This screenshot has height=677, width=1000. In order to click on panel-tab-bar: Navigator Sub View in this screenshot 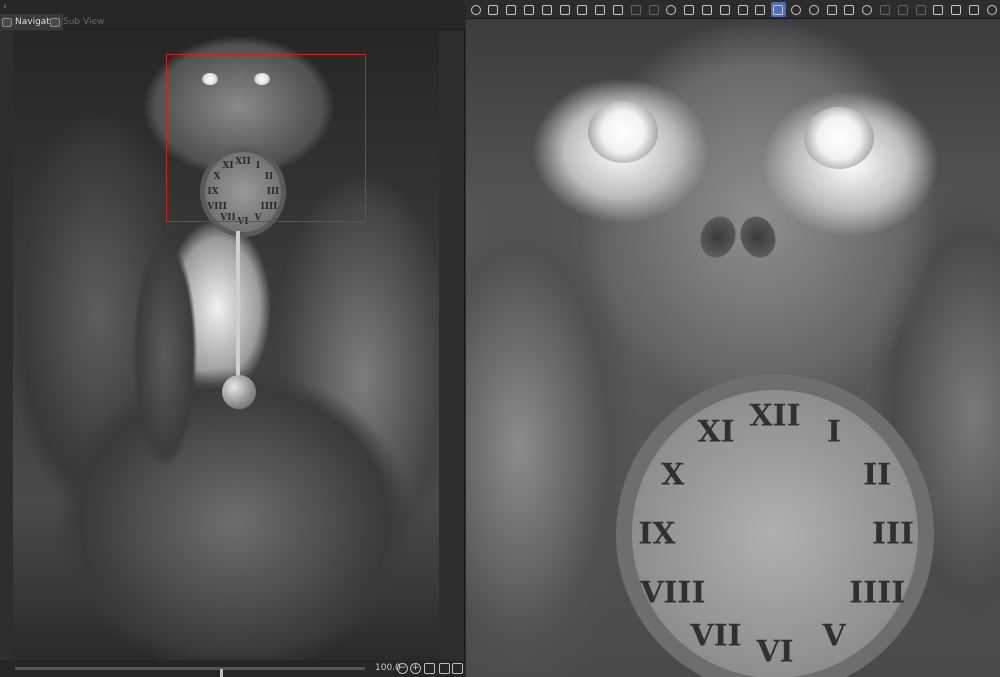, I will do `click(232, 22)`.